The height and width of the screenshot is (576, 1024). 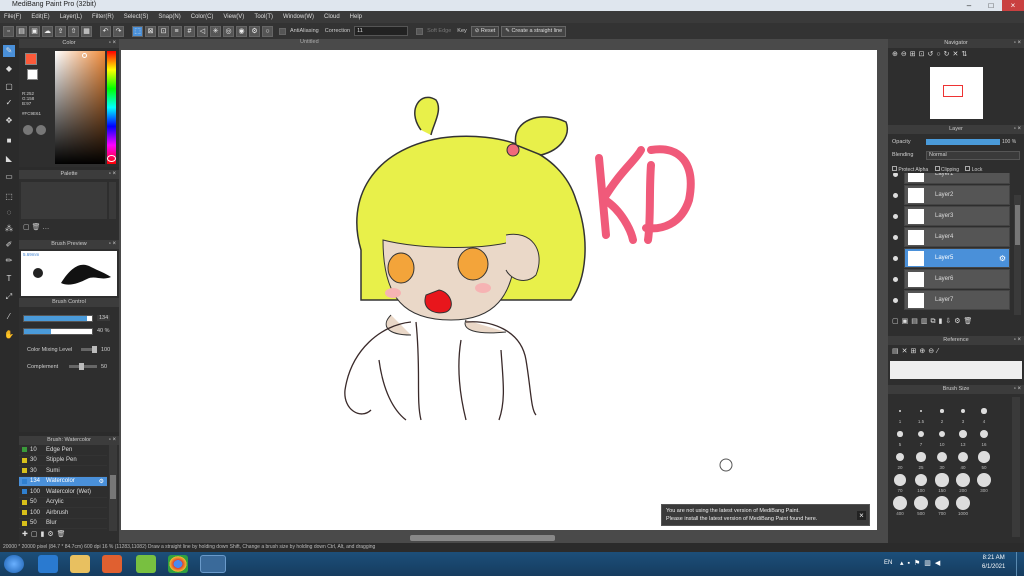 I want to click on zoom-out-icon: ⊖, so click(x=905, y=54).